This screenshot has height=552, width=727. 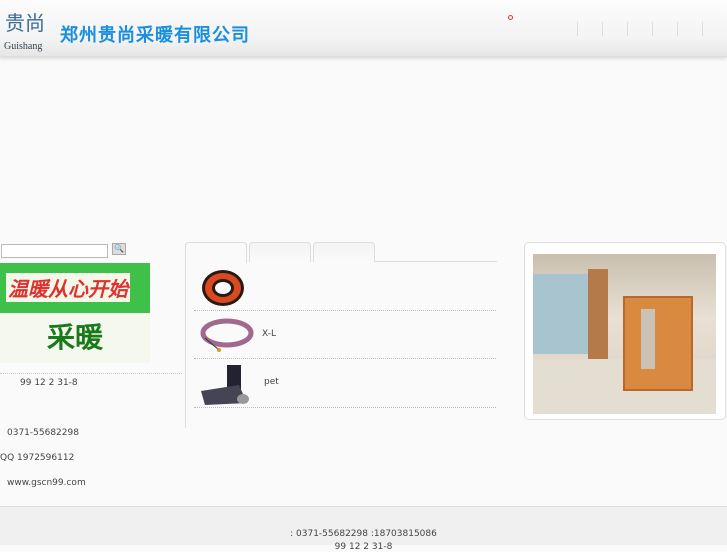 What do you see at coordinates (624, 334) in the screenshot?
I see `sauna-room-photo` at bounding box center [624, 334].